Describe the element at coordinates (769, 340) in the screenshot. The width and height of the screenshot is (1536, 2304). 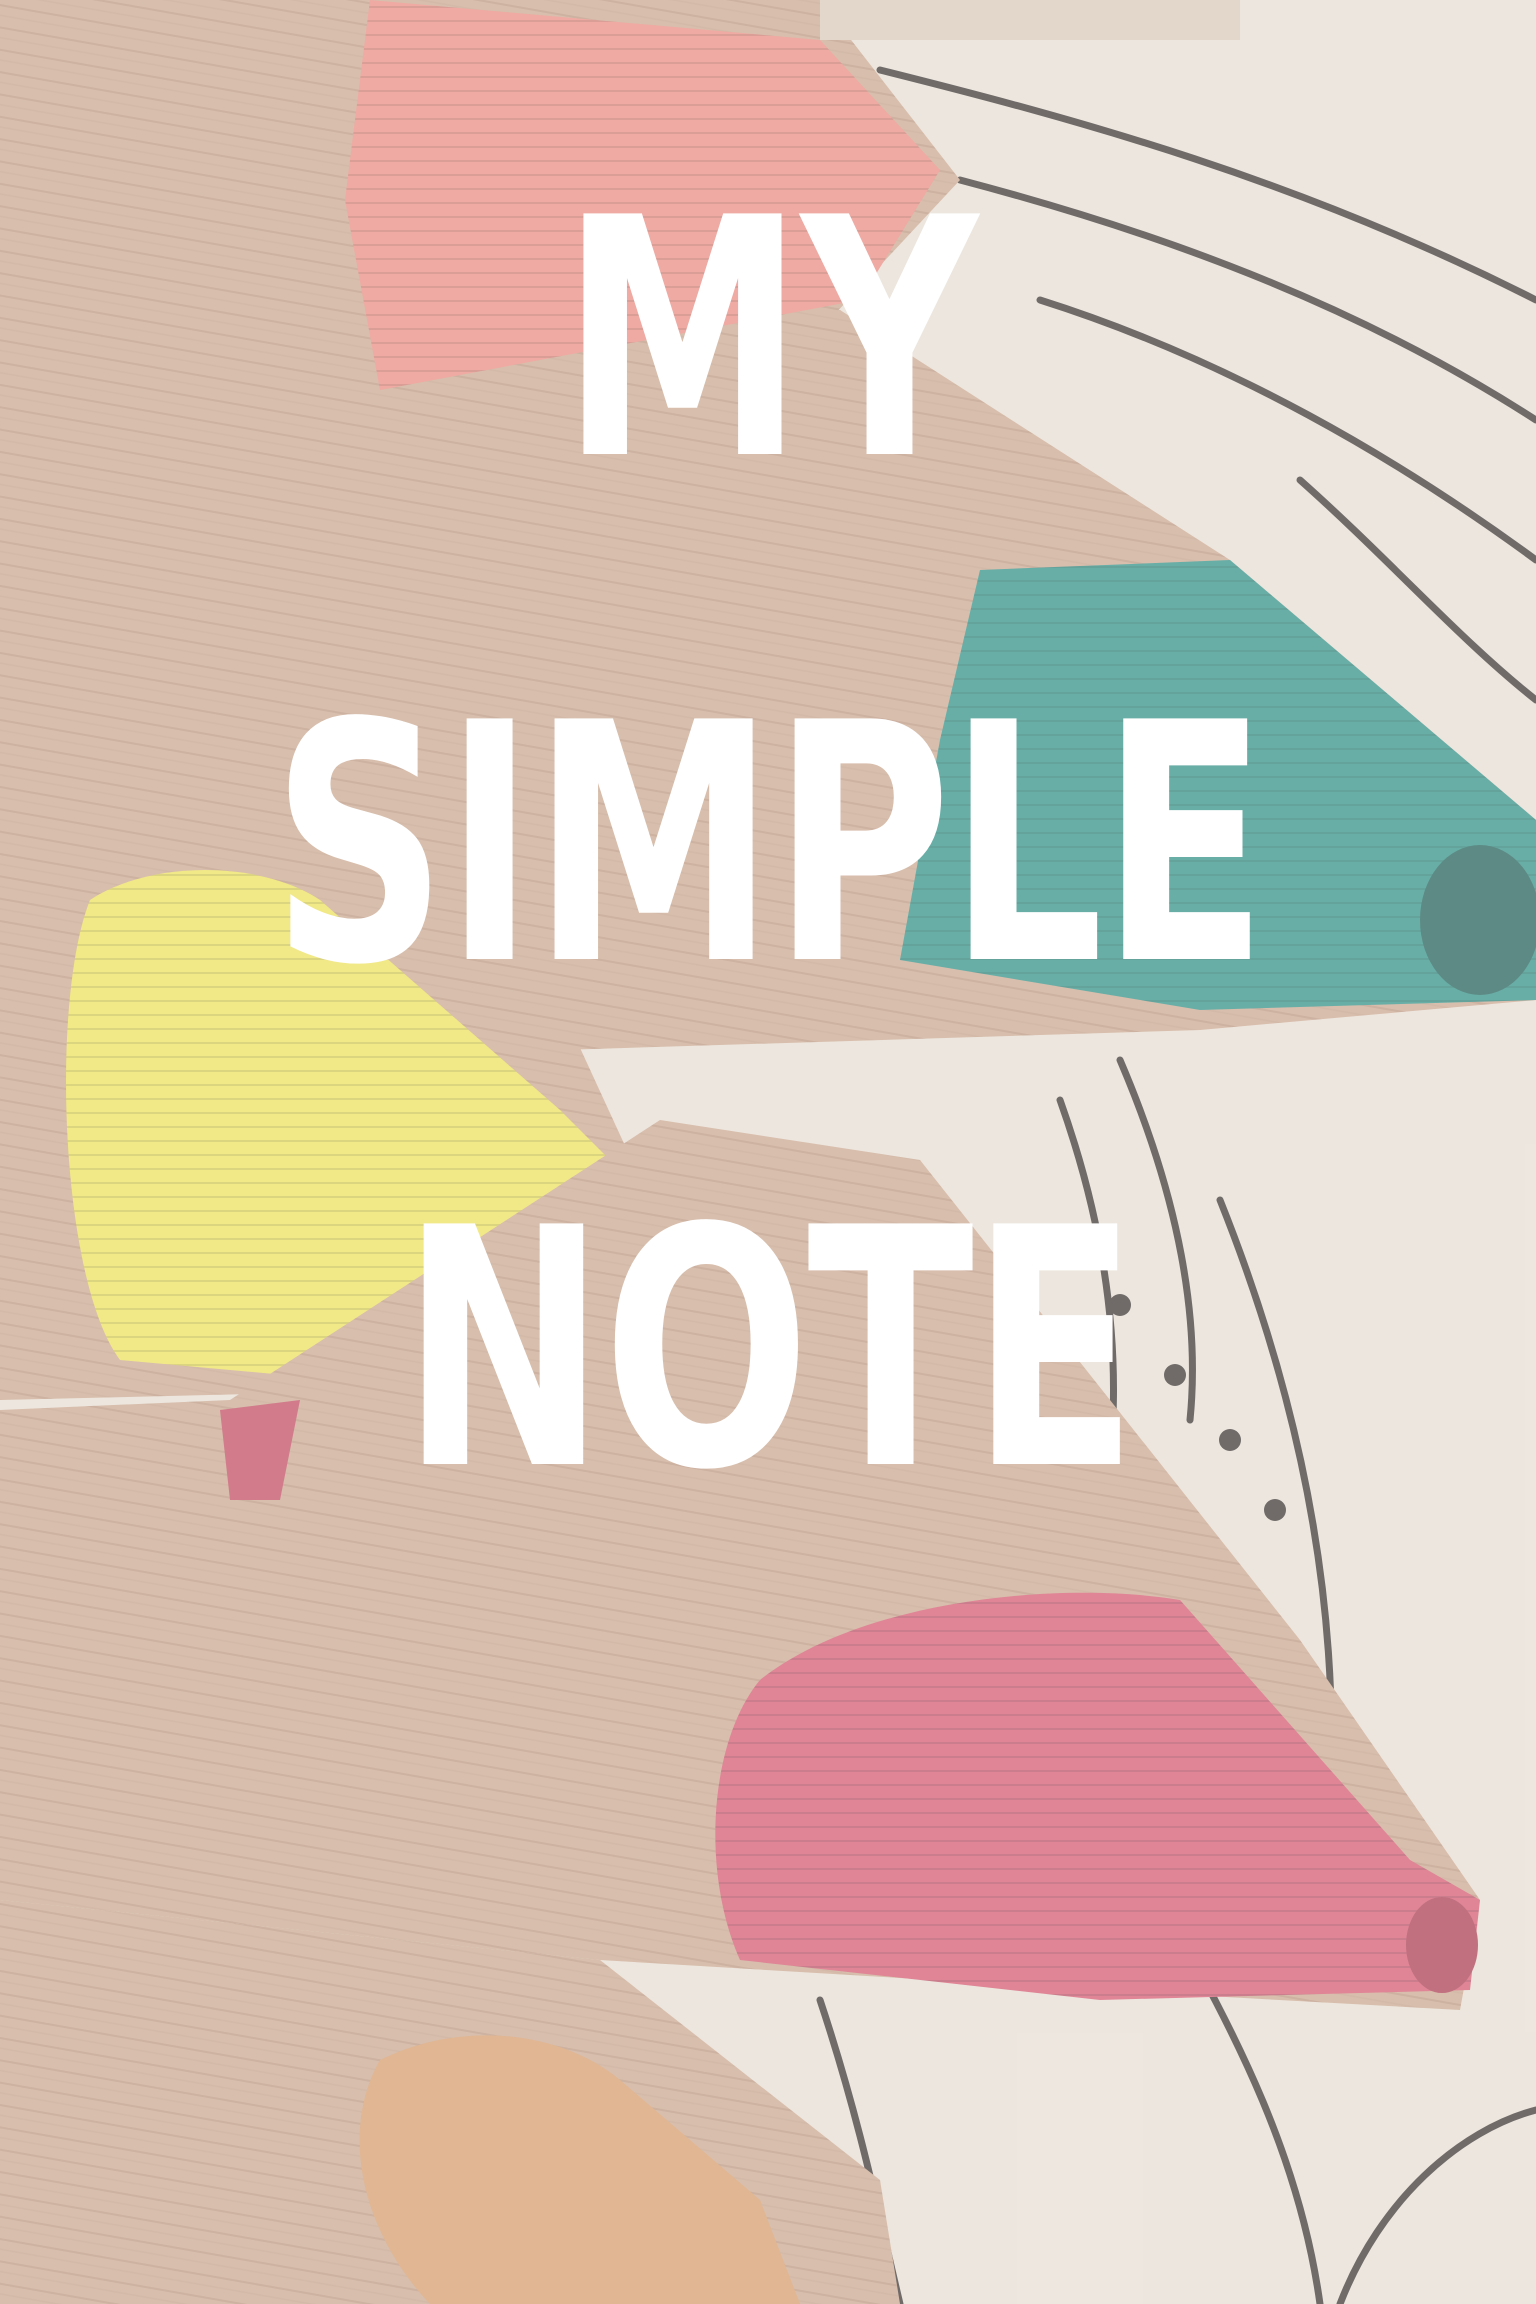
I see `title-line-1: MY` at that location.